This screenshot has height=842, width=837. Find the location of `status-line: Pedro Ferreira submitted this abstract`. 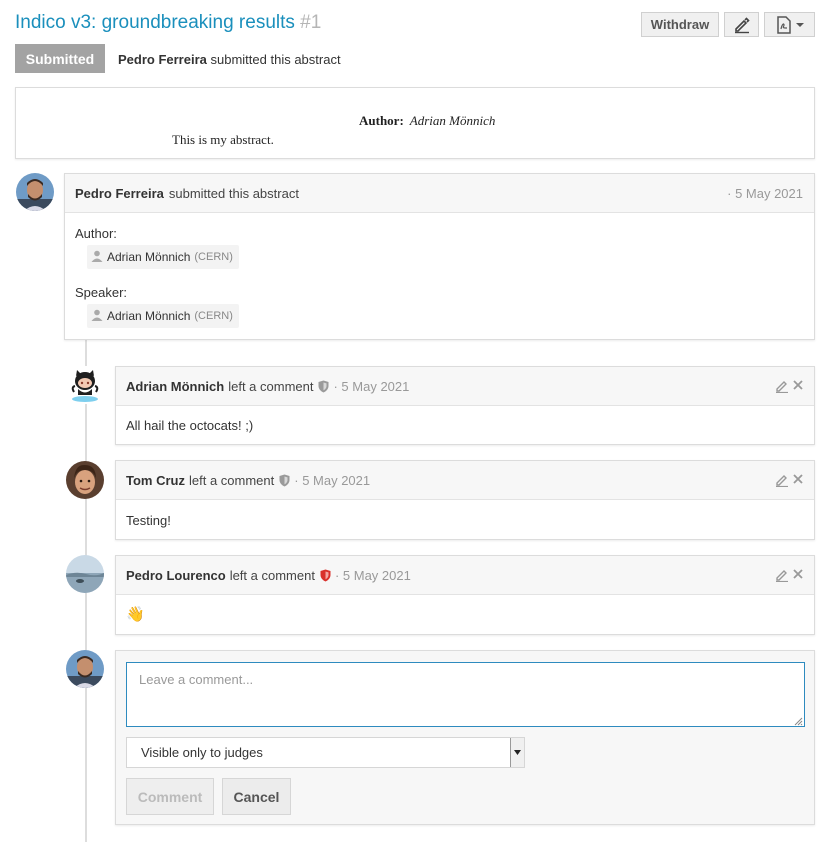

status-line: Pedro Ferreira submitted this abstract is located at coordinates (229, 59).